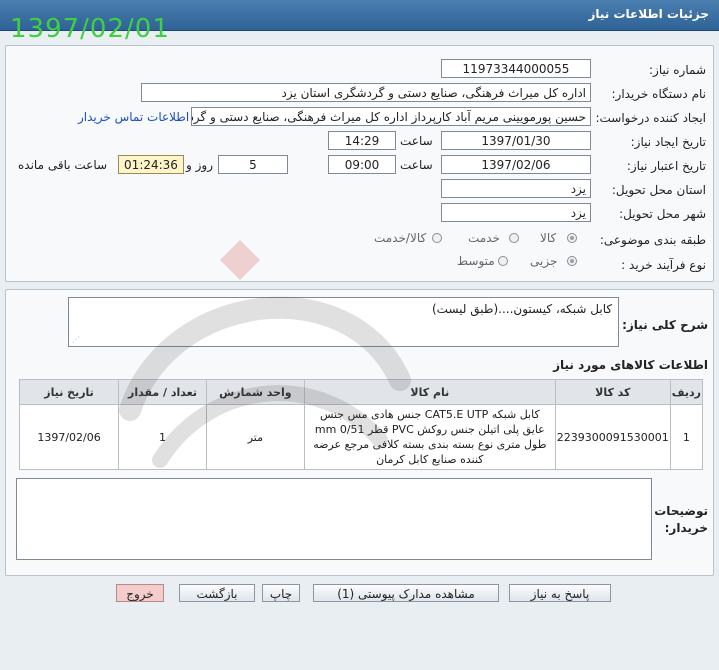 The image size is (719, 670). Describe the element at coordinates (281, 593) in the screenshot. I see `print-button: چاپ` at that location.